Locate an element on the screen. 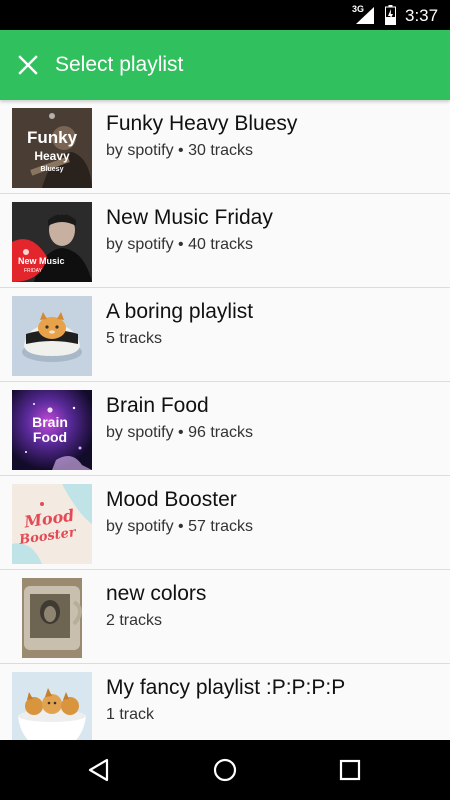  cover-text: Brain is located at coordinates (50, 422).